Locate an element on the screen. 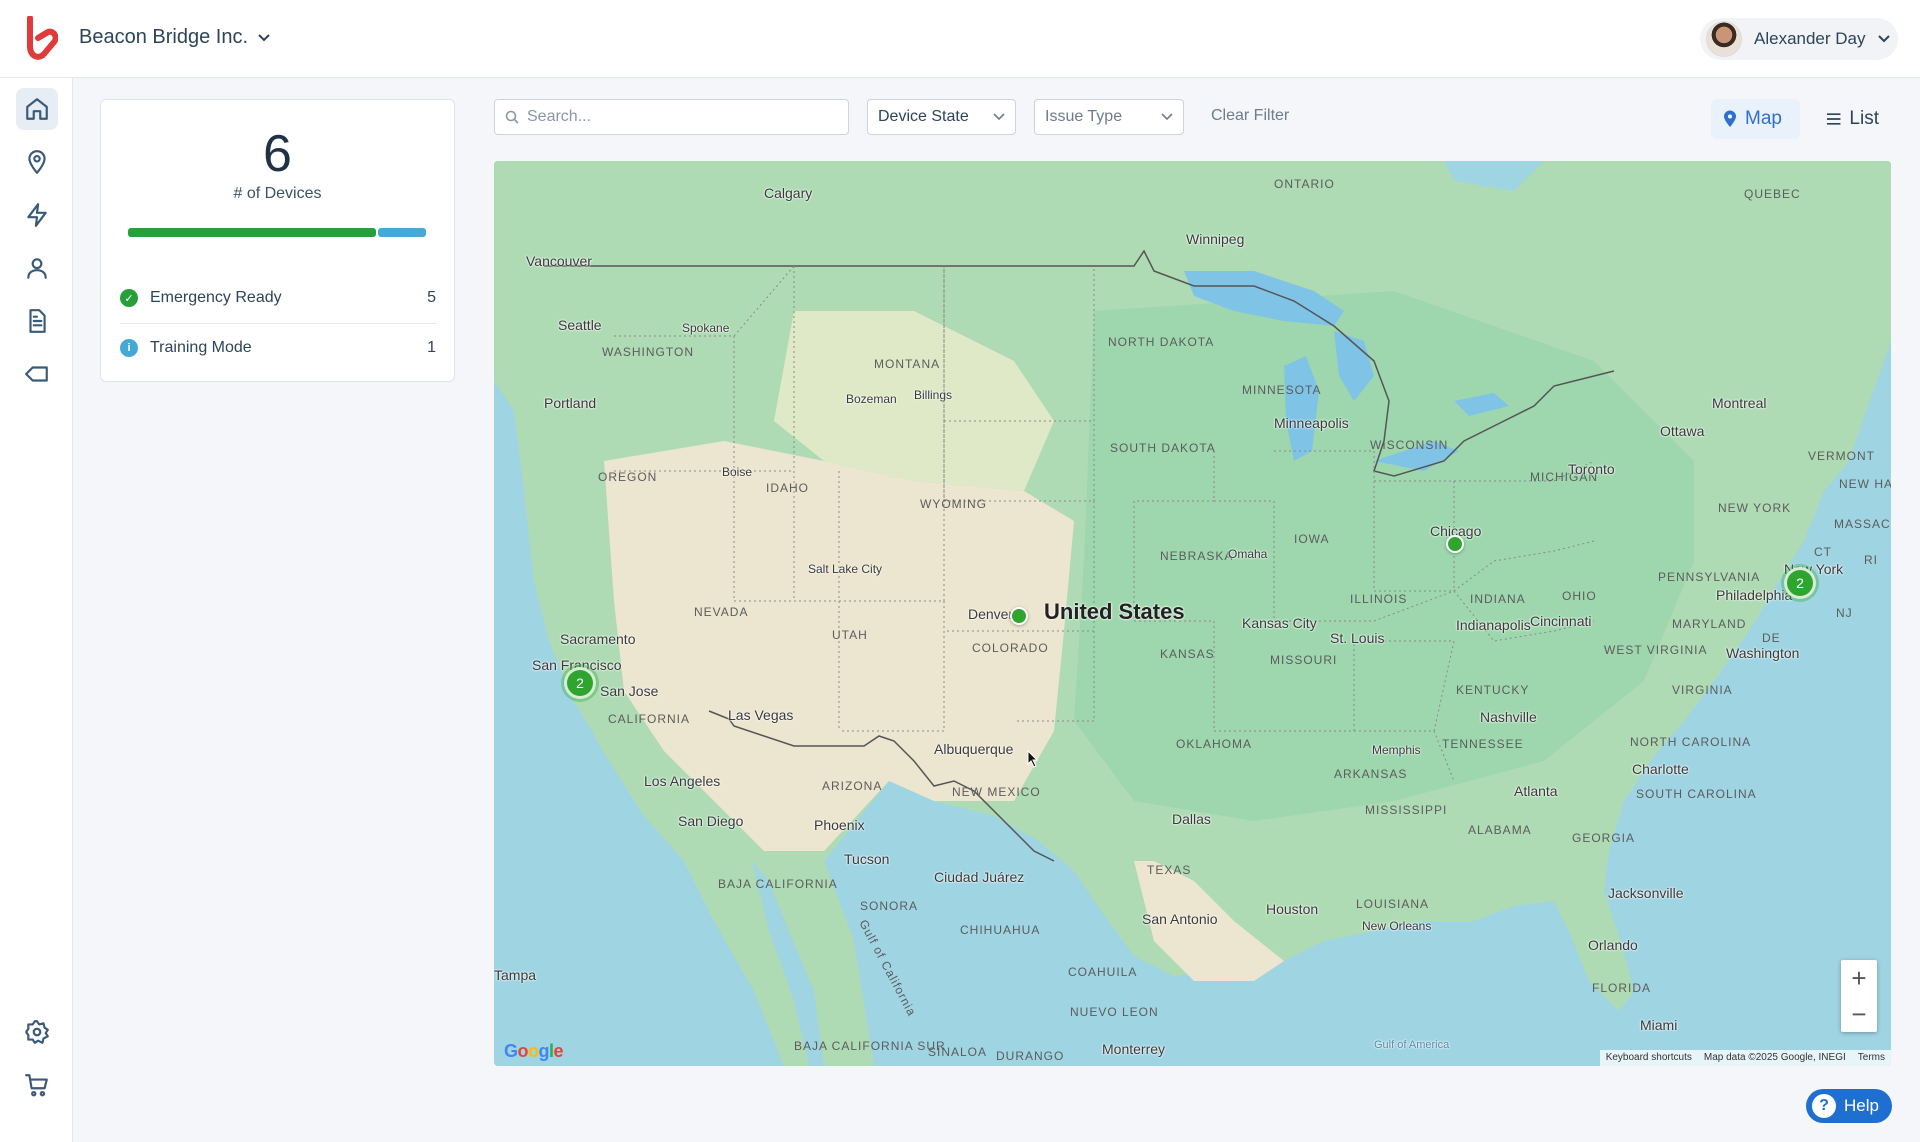  google-logo: Google is located at coordinates (534, 1051).